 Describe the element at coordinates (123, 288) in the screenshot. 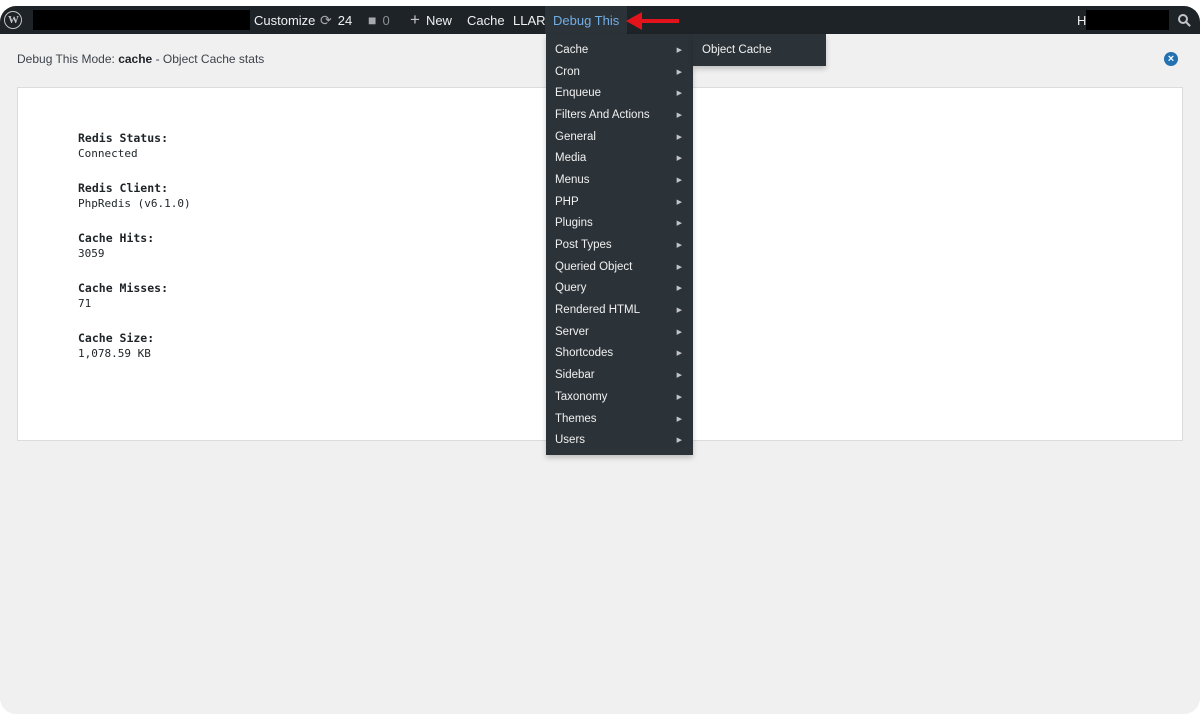

I see `stat-label: Cache Misses:` at that location.